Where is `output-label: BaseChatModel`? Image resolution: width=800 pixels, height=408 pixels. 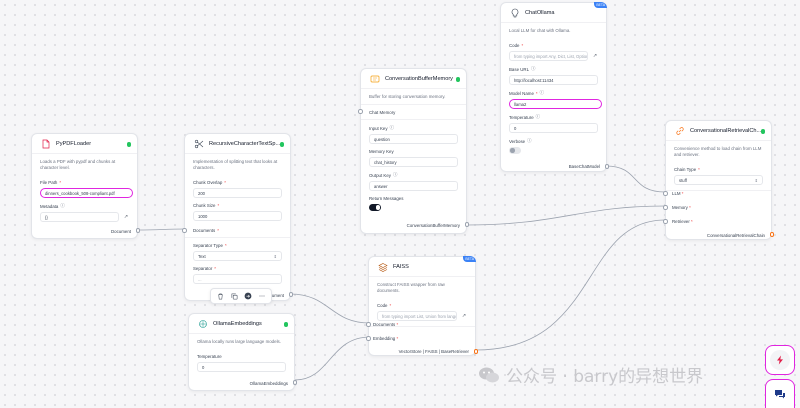 output-label: BaseChatModel is located at coordinates (584, 166).